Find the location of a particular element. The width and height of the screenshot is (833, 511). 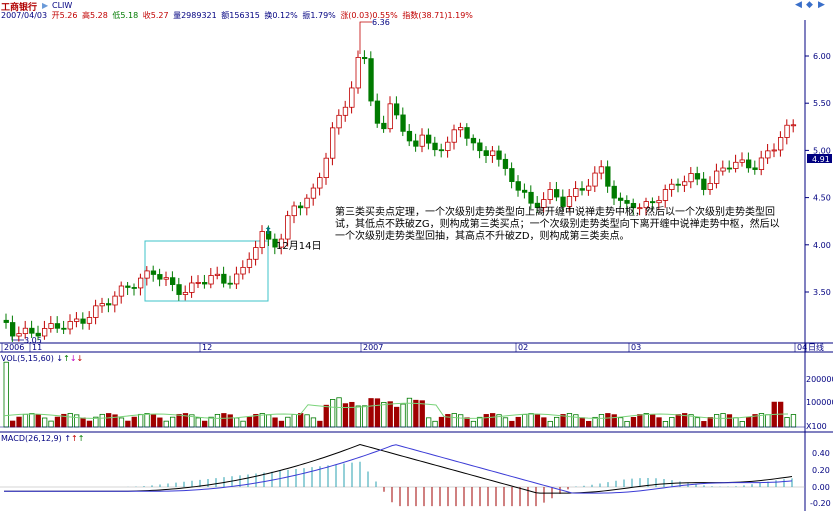

macd-tick-2: 0.00 is located at coordinates (821, 487).